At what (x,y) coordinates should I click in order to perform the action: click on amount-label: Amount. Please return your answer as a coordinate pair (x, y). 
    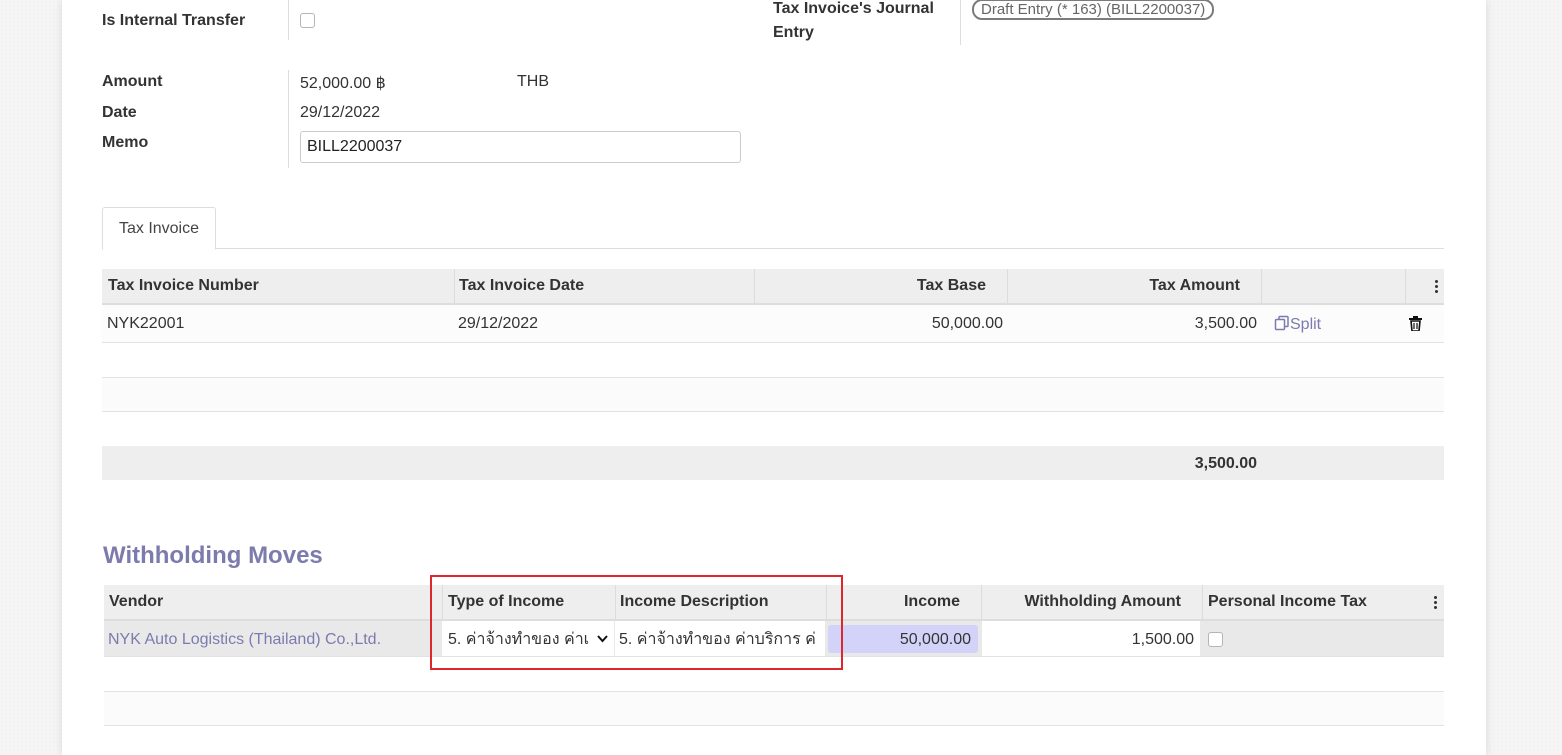
    Looking at the image, I should click on (132, 81).